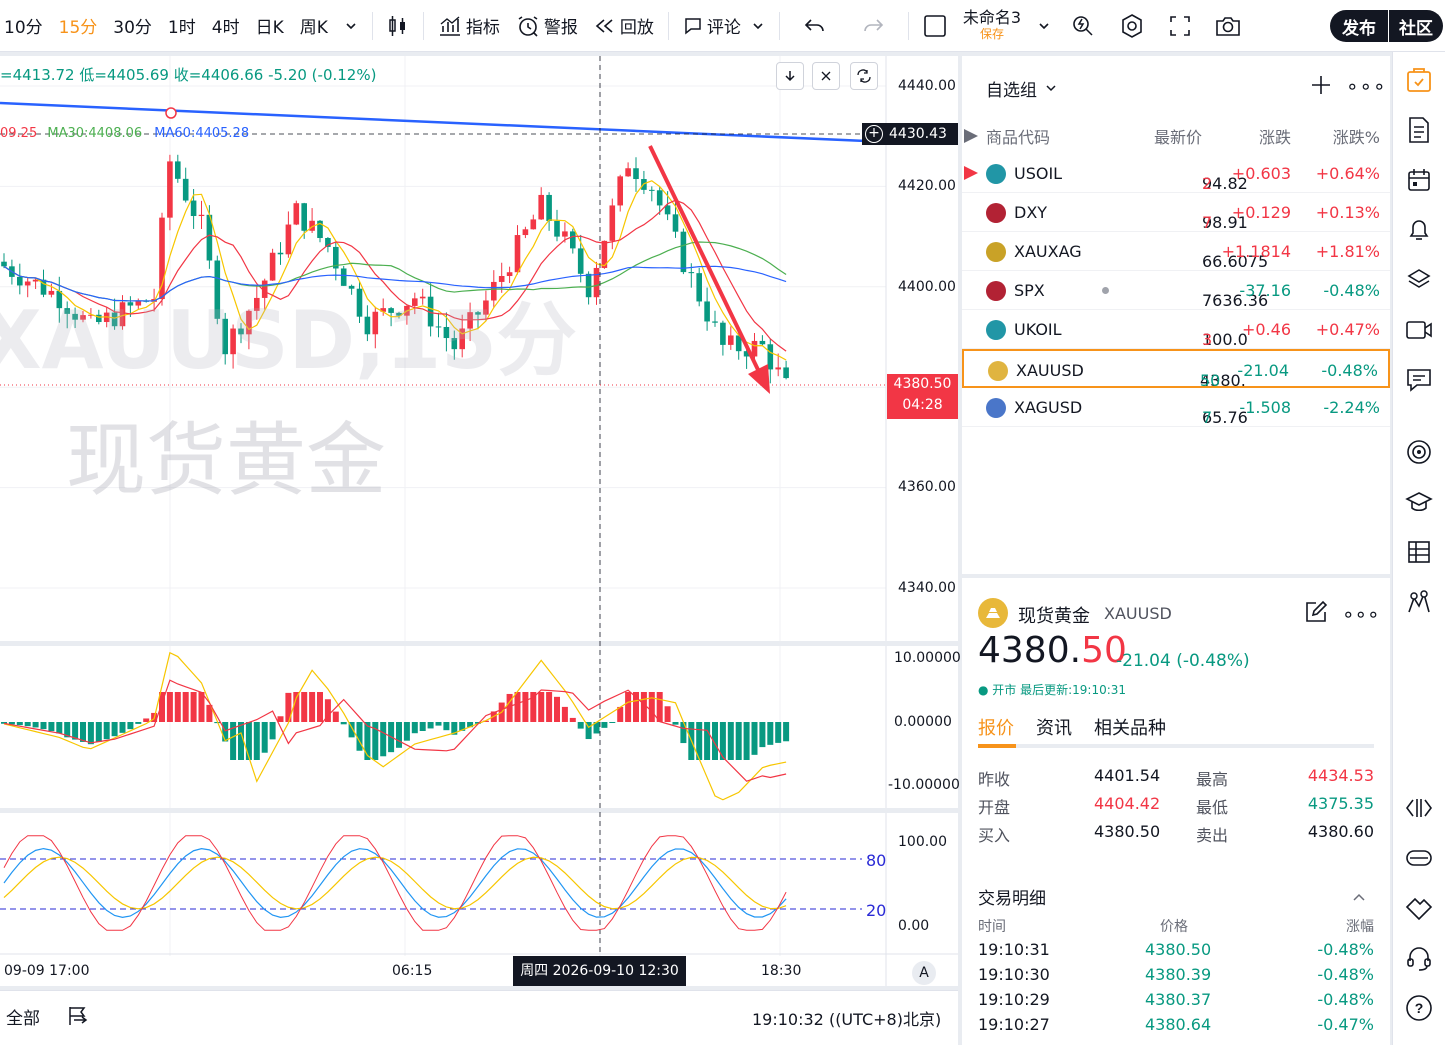 The width and height of the screenshot is (1445, 1045). What do you see at coordinates (1419, 858) in the screenshot?
I see `mask-side-icon` at bounding box center [1419, 858].